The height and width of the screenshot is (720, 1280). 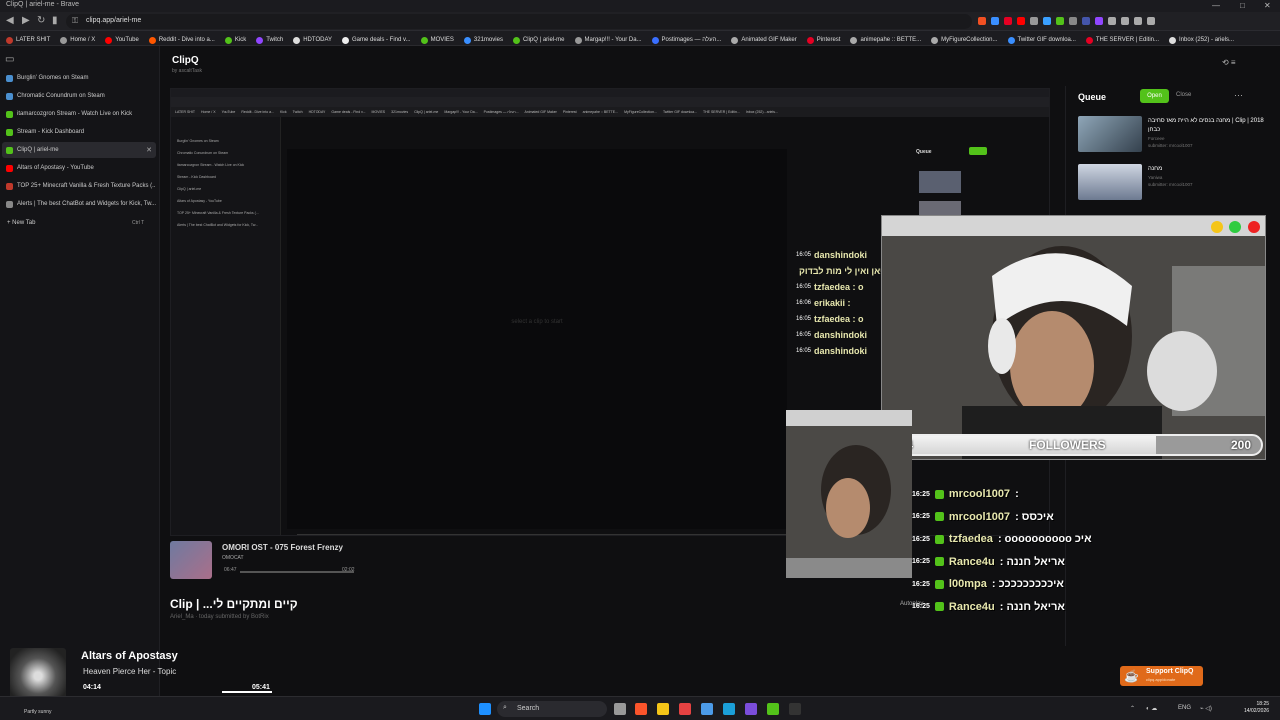 I want to click on sidebar-tab: ClipQ | ariel-me ✕, so click(x=79, y=150).